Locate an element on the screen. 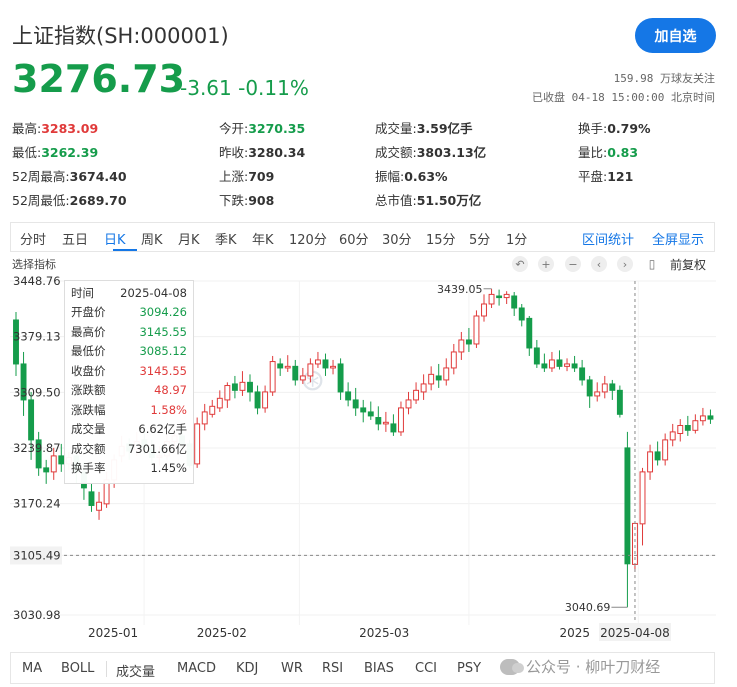 The height and width of the screenshot is (687, 737). indicator-kdj: KDJ is located at coordinates (247, 668).